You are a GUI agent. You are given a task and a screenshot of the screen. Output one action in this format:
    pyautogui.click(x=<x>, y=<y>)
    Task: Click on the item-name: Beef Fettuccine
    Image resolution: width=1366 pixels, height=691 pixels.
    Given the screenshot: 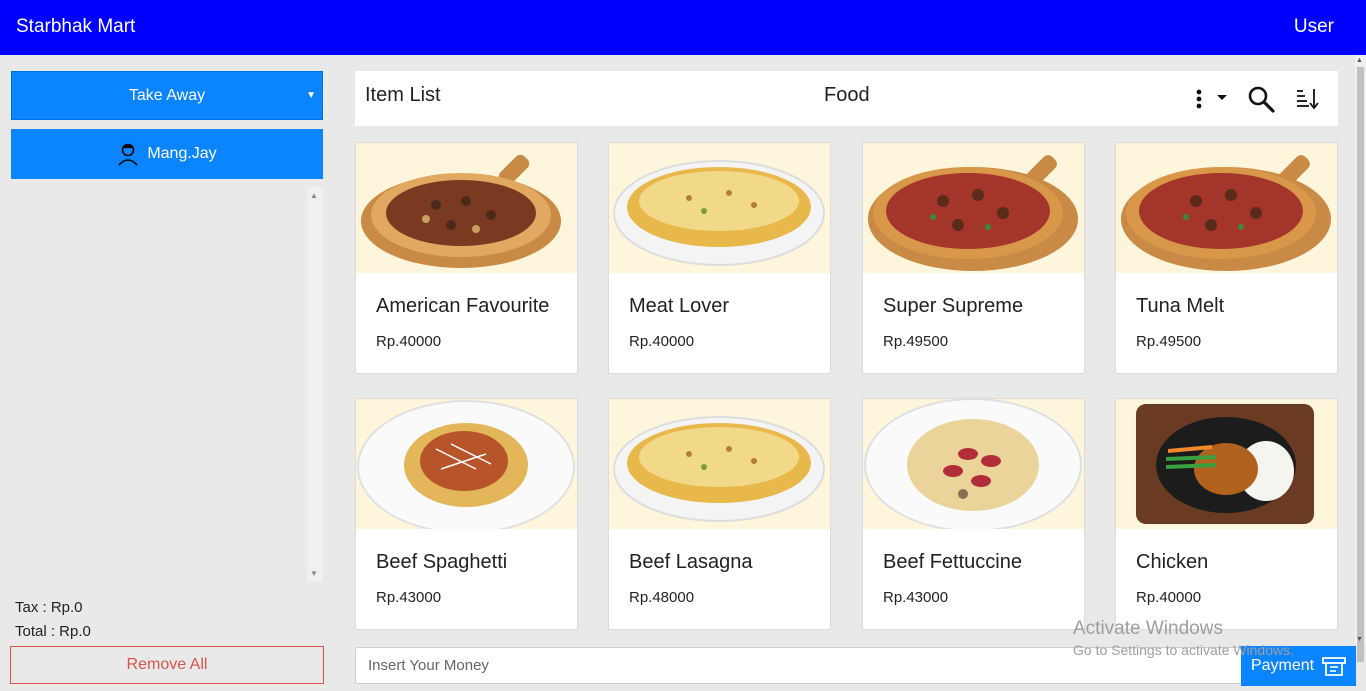 What is the action you would take?
    pyautogui.click(x=952, y=562)
    